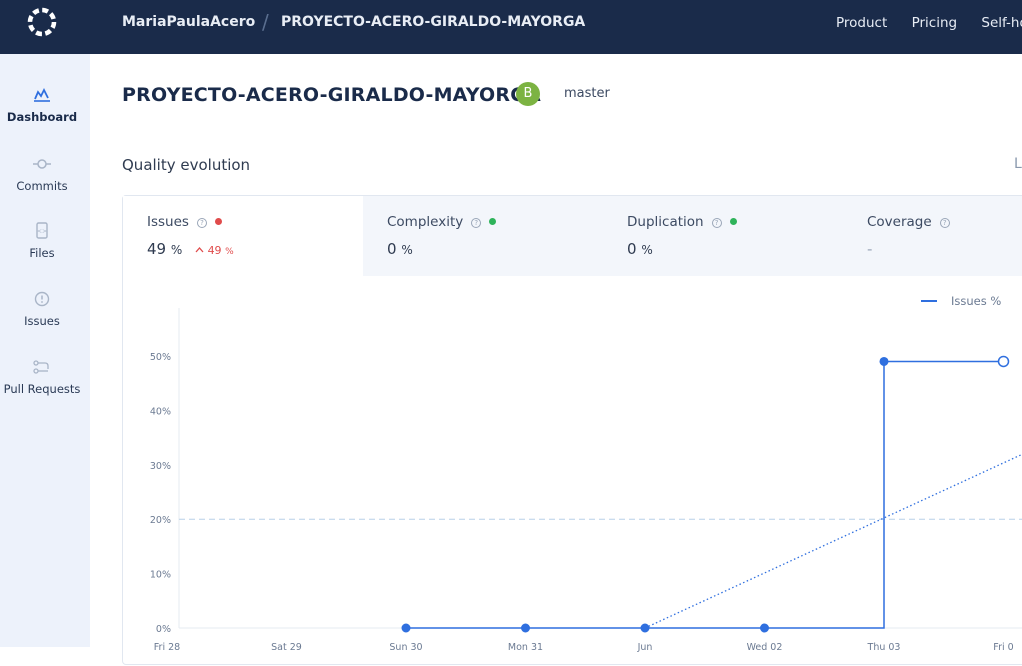 The width and height of the screenshot is (1022, 666). Describe the element at coordinates (833, 541) in the screenshot. I see `trend-line` at that location.